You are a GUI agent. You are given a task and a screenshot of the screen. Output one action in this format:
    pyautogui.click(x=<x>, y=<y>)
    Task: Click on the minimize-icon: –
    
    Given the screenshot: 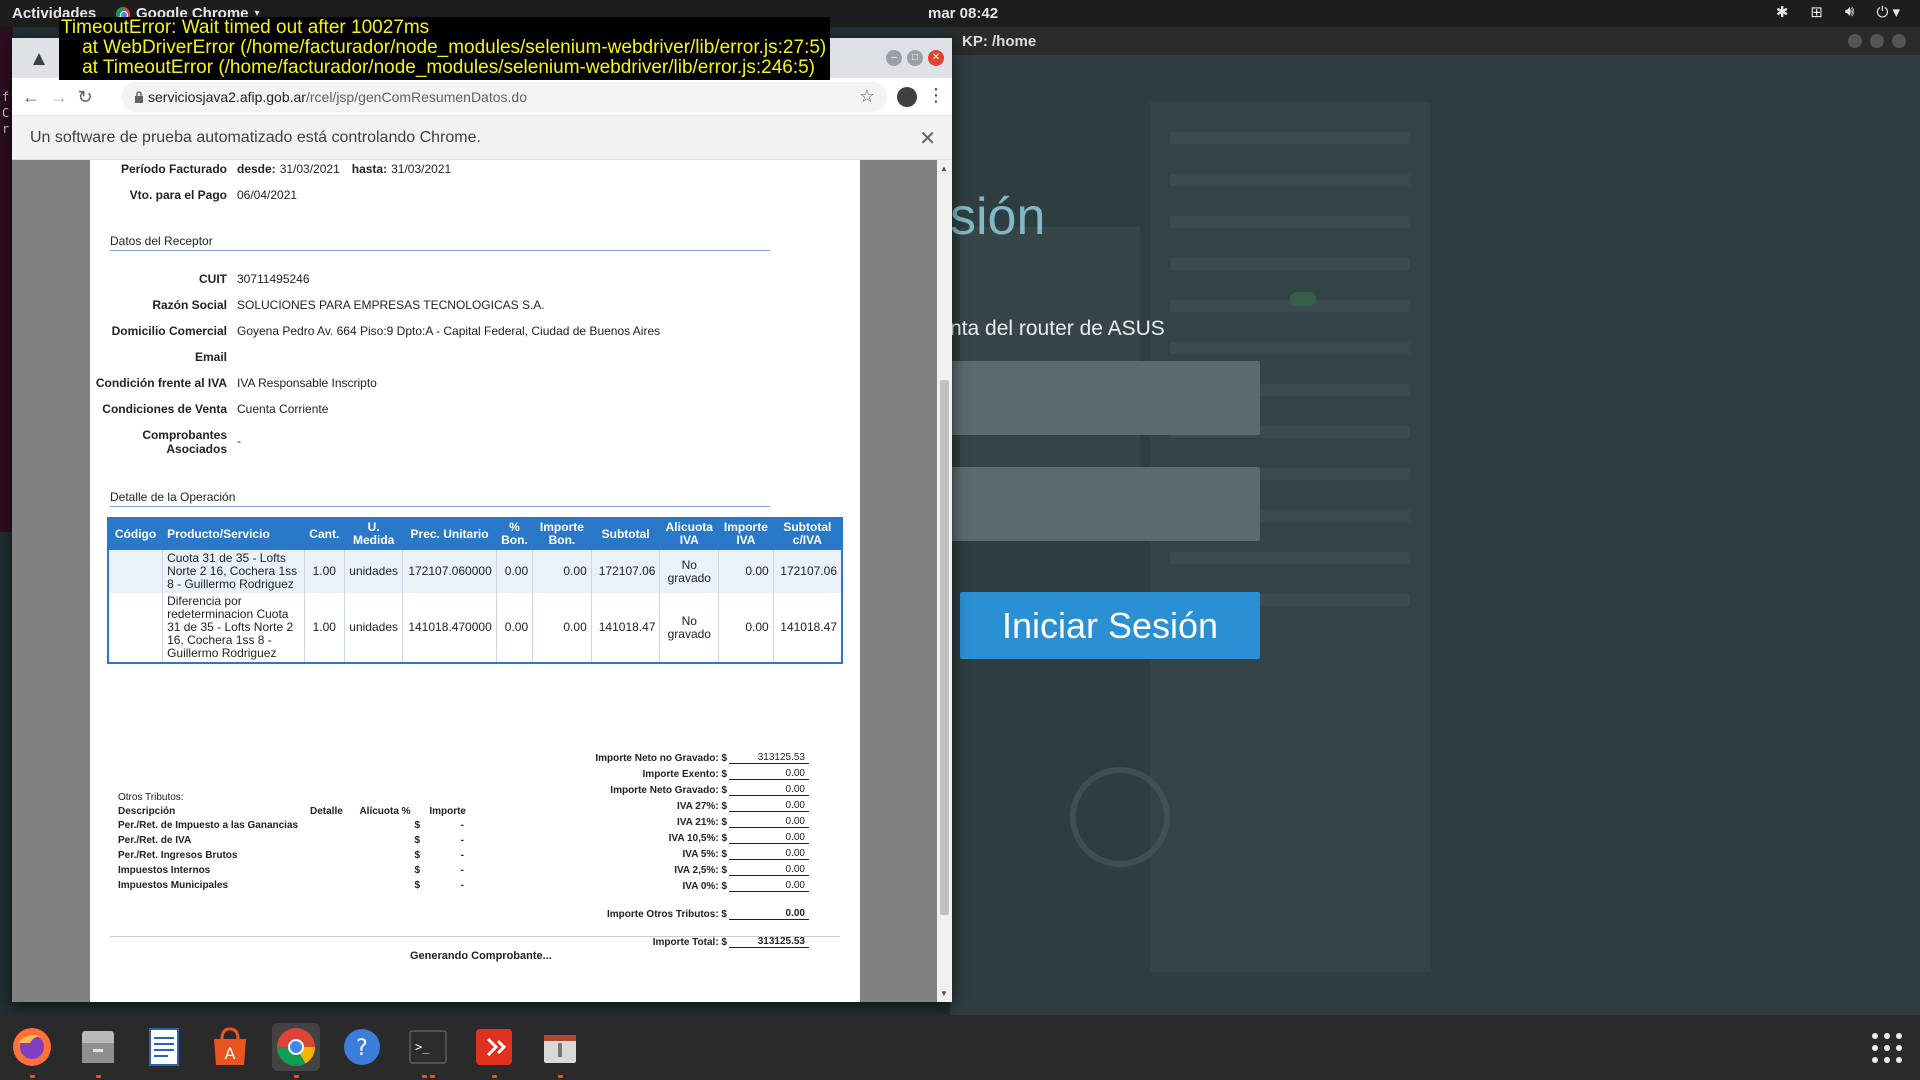 What is the action you would take?
    pyautogui.click(x=894, y=58)
    